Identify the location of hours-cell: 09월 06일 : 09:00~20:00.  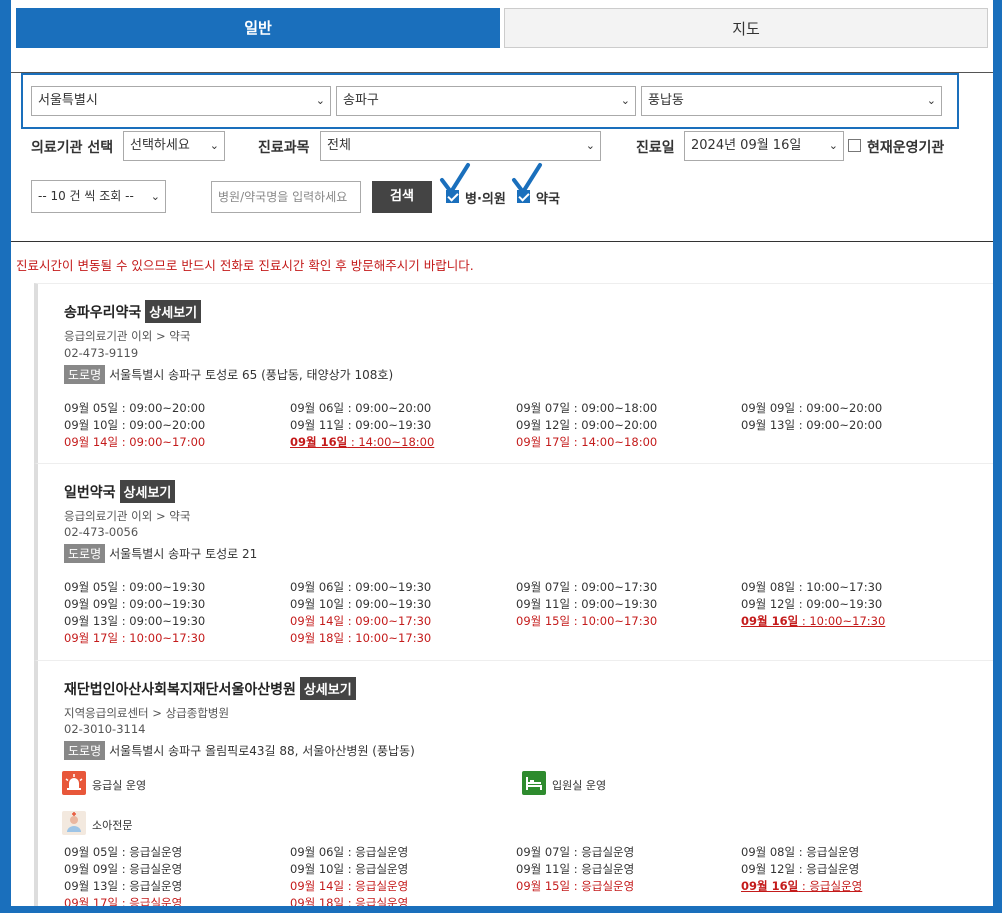
(361, 408).